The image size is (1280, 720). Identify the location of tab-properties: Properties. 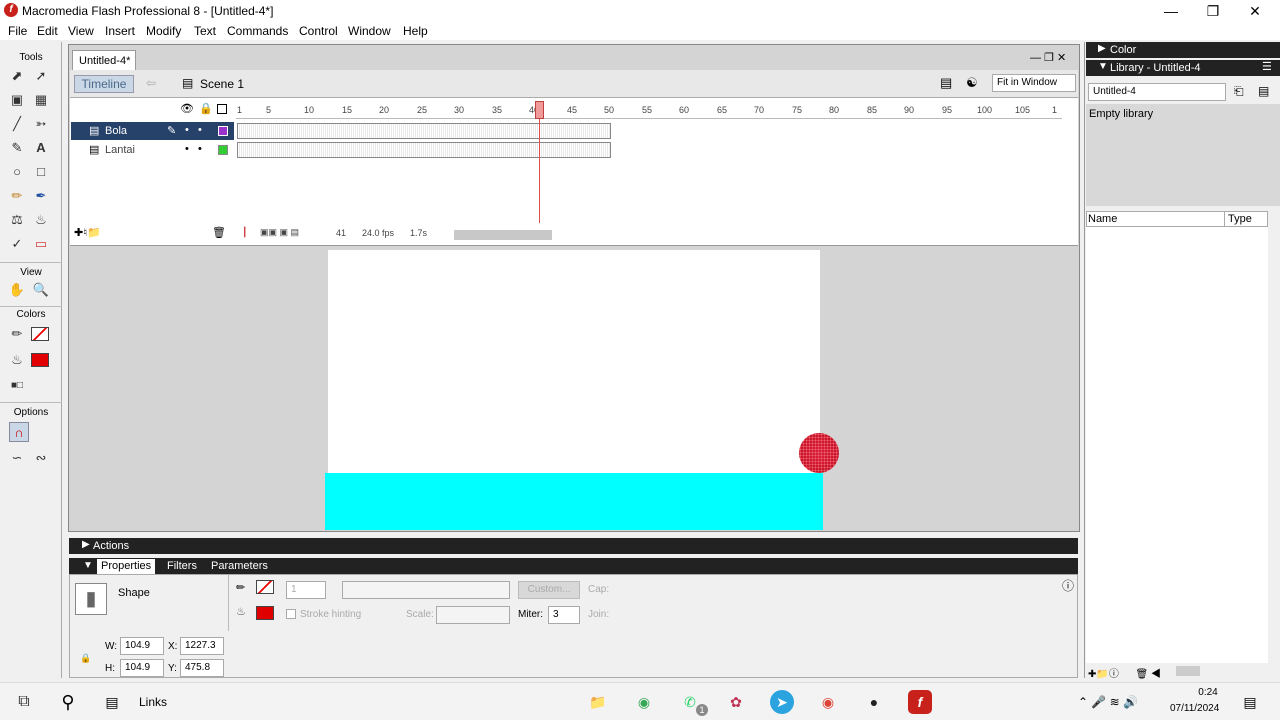
(126, 566).